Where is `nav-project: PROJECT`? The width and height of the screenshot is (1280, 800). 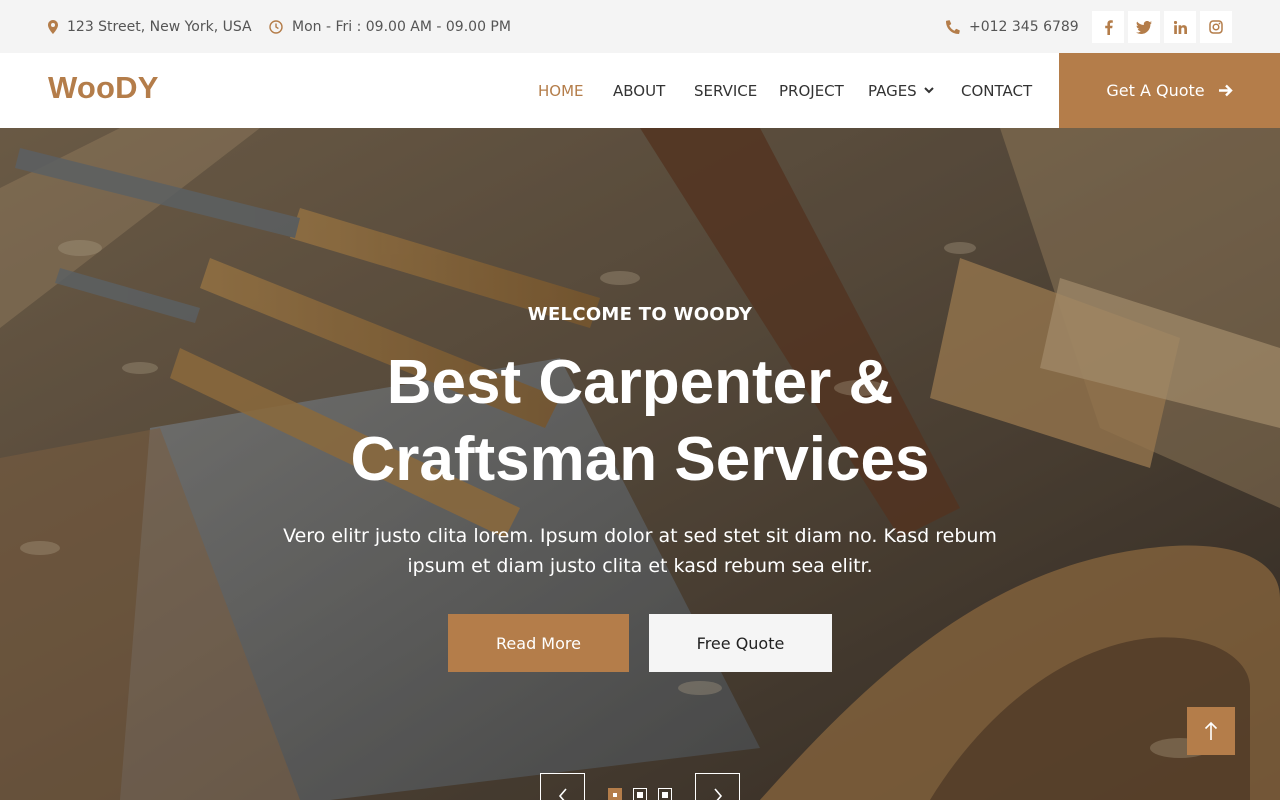
nav-project: PROJECT is located at coordinates (811, 90).